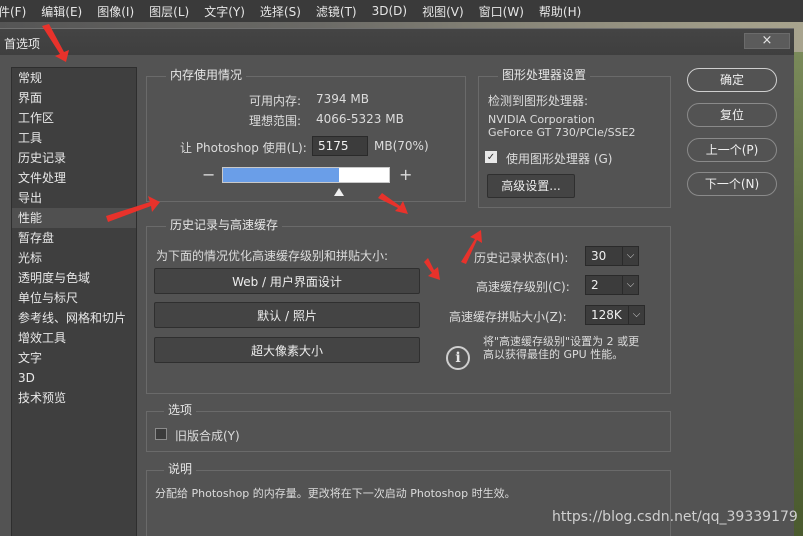  Describe the element at coordinates (66, 11) in the screenshot. I see `menu-edit: 编辑(E)` at that location.